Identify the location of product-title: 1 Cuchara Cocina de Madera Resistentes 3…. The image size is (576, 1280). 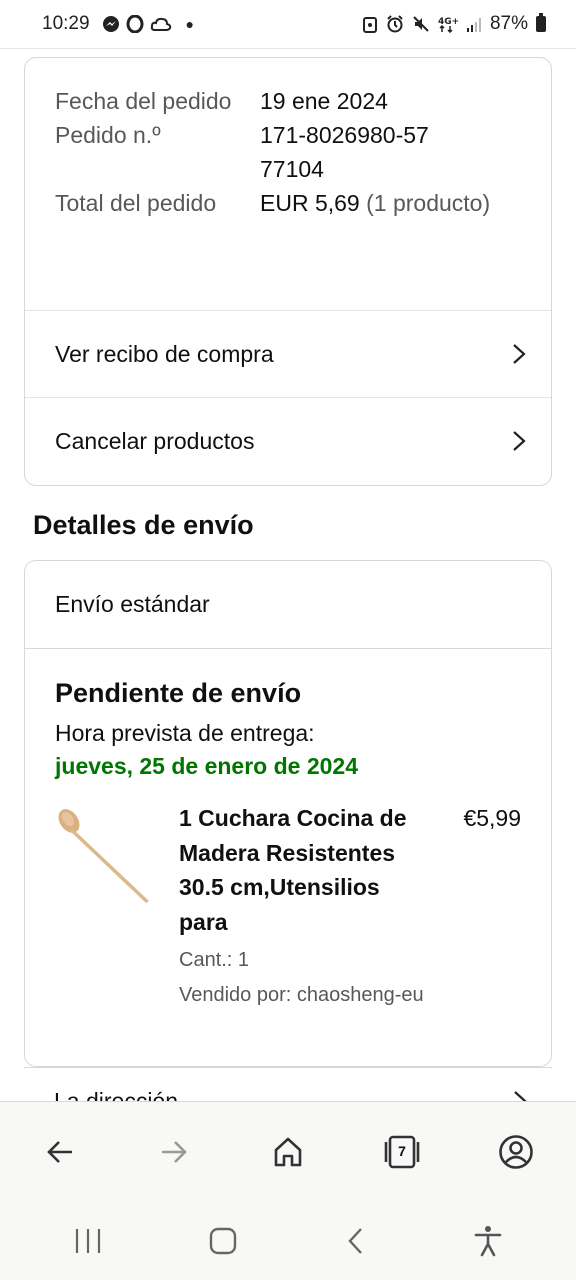
(299, 870).